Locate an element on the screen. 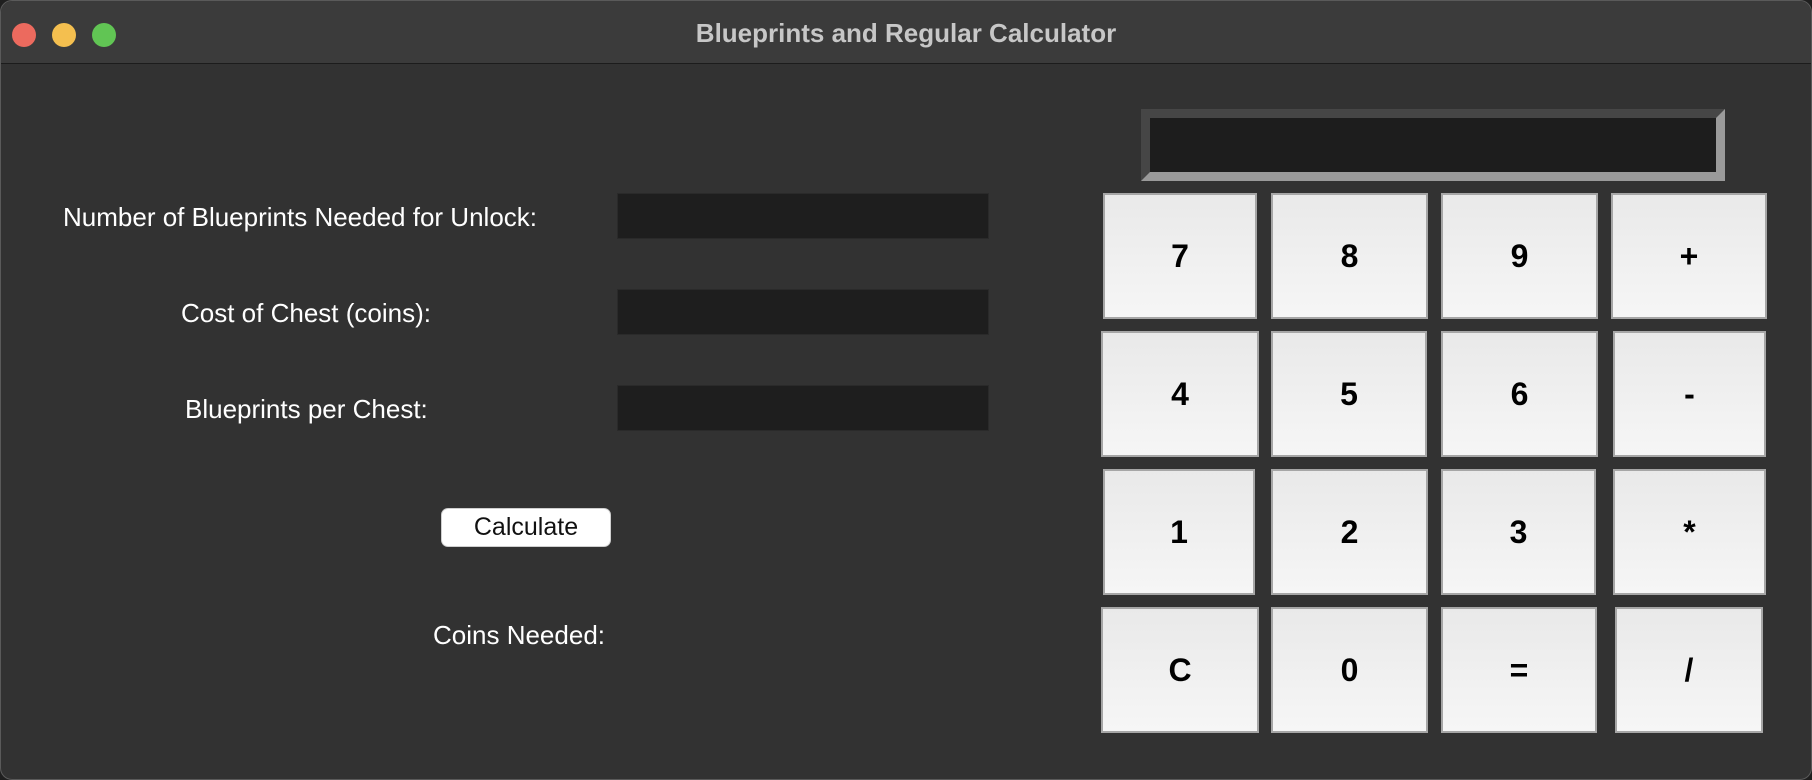 Image resolution: width=1812 pixels, height=780 pixels. key-equals: = is located at coordinates (1519, 670).